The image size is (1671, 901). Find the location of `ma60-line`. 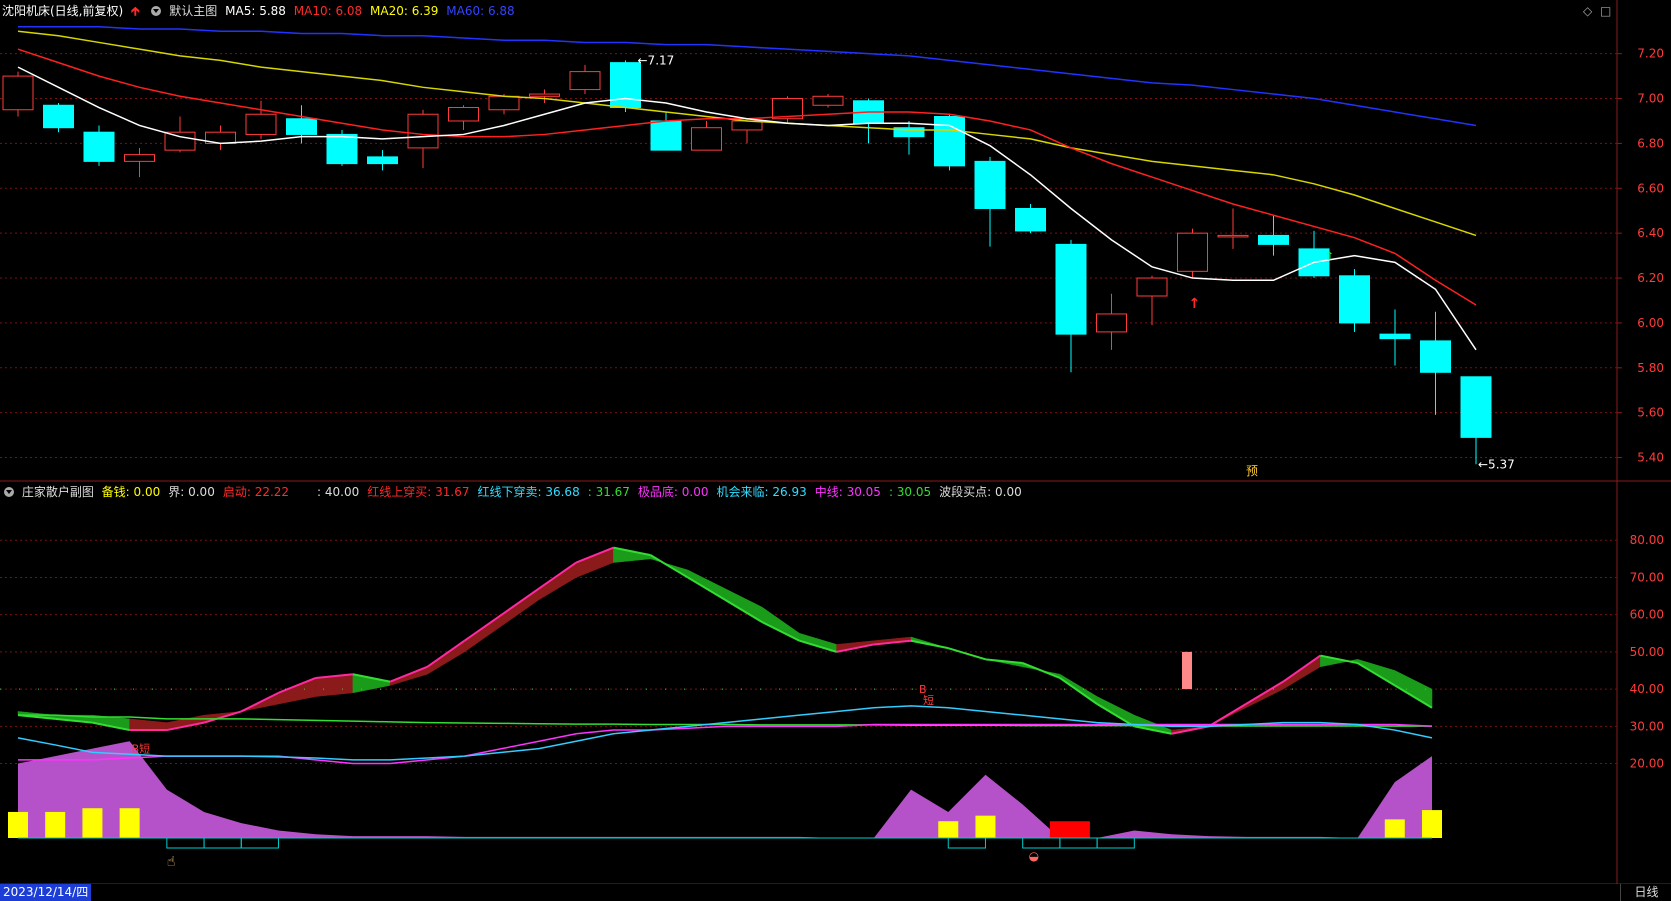

ma60-line is located at coordinates (747, 76).